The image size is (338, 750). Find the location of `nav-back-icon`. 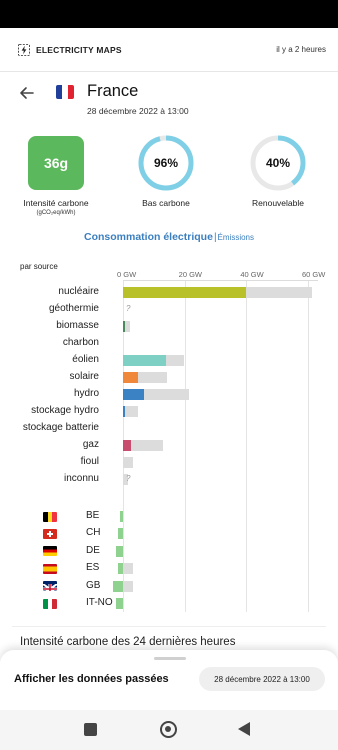

nav-back-icon is located at coordinates (244, 729).